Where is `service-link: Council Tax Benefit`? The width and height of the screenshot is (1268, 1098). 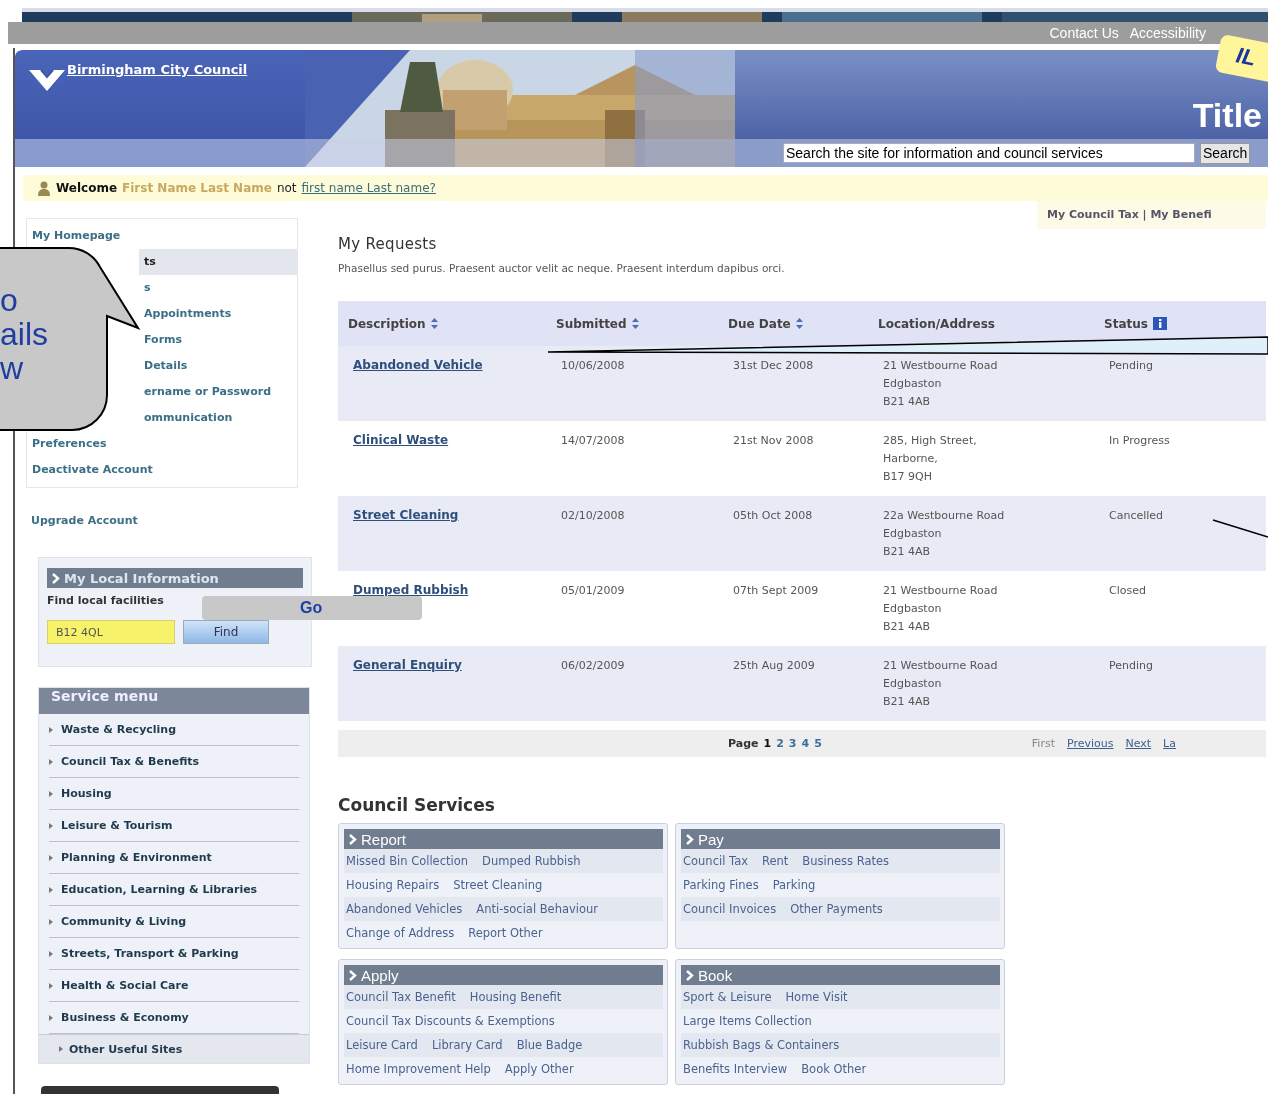 service-link: Council Tax Benefit is located at coordinates (401, 997).